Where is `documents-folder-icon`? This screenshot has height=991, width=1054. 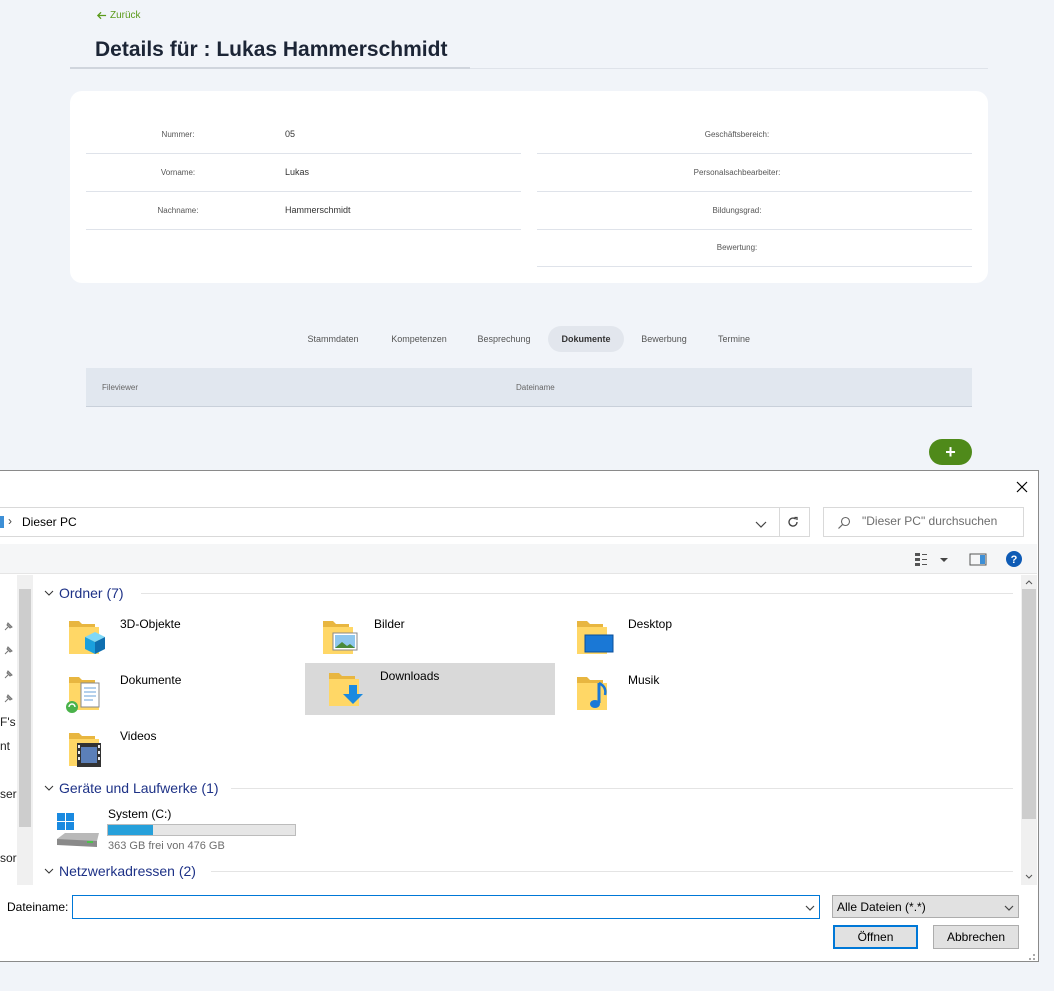
documents-folder-icon is located at coordinates (83, 695).